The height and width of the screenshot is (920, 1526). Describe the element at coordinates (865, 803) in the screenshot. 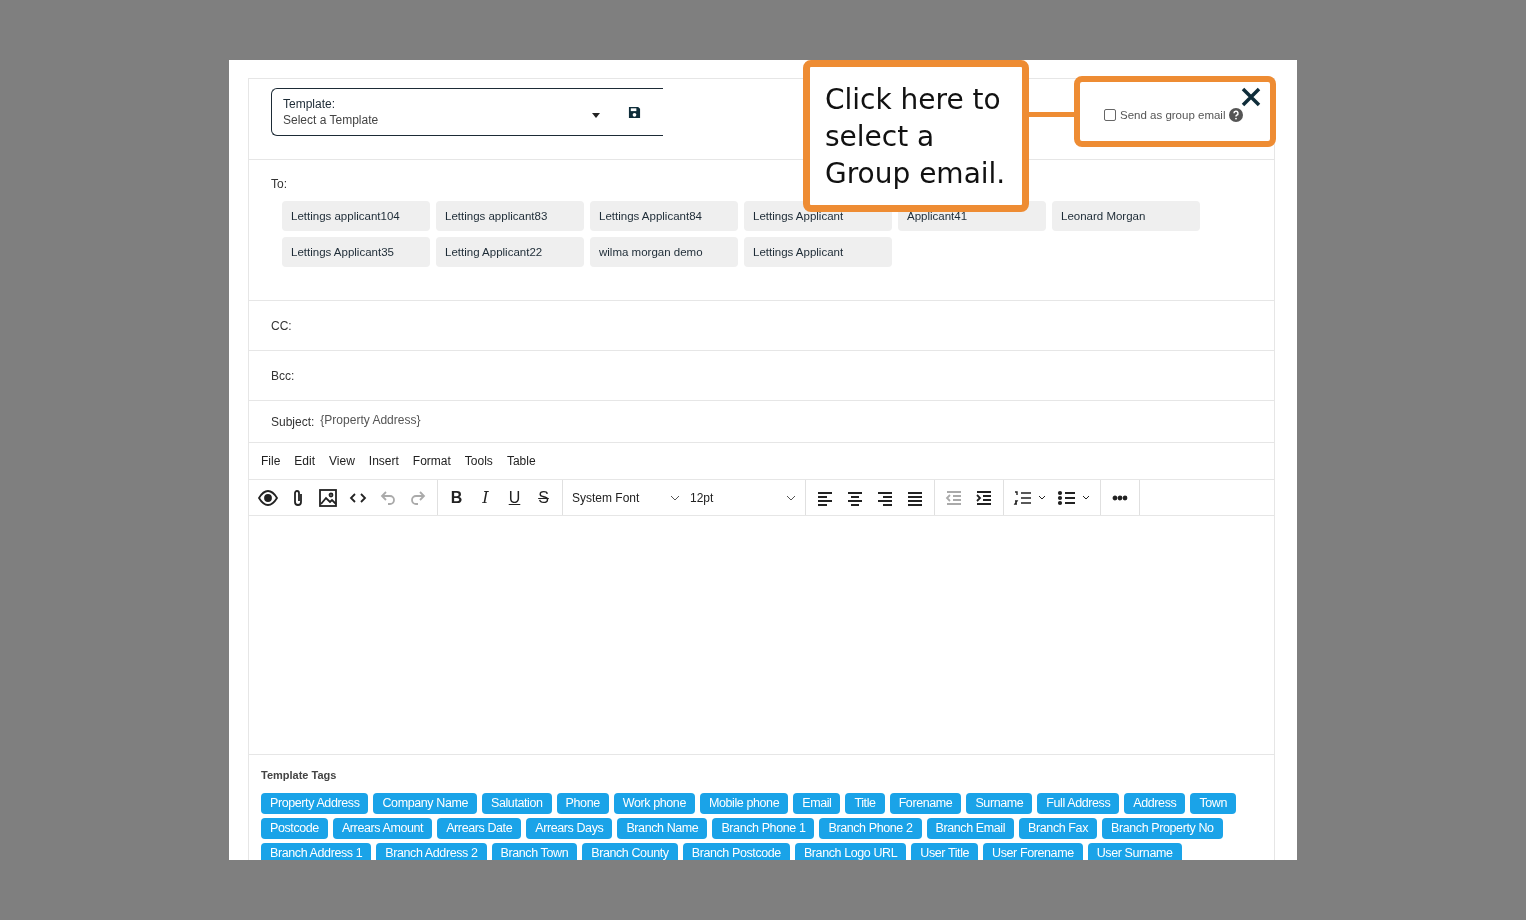

I see `template-tag: Title` at that location.